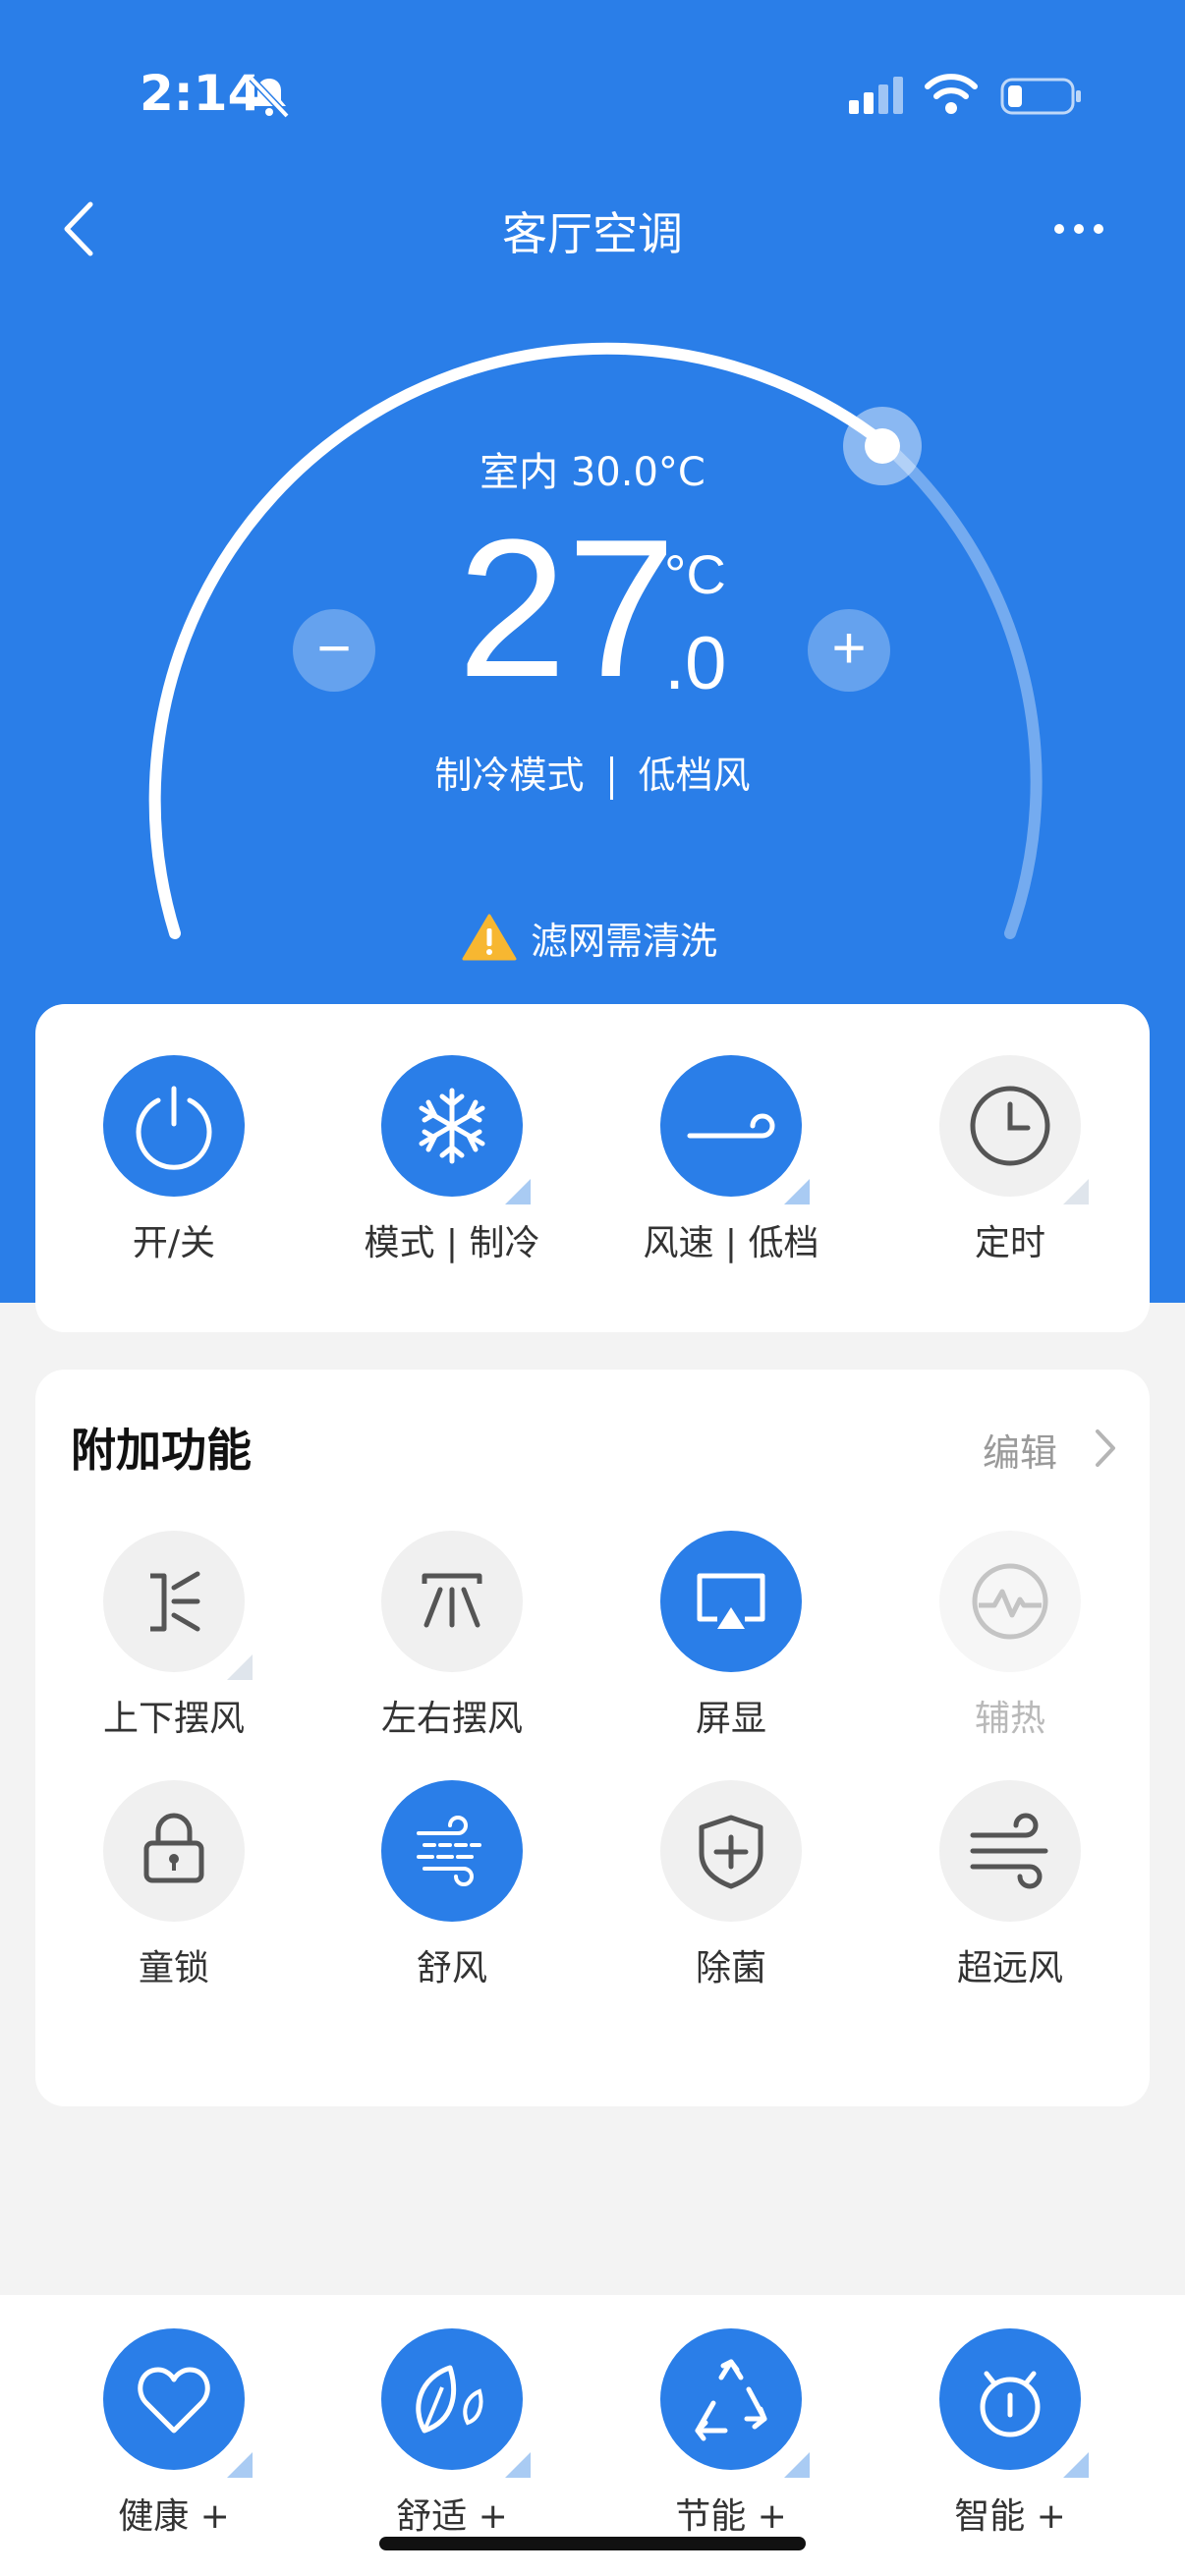  I want to click on filter-alert-text: 滤网需清洗, so click(625, 941).